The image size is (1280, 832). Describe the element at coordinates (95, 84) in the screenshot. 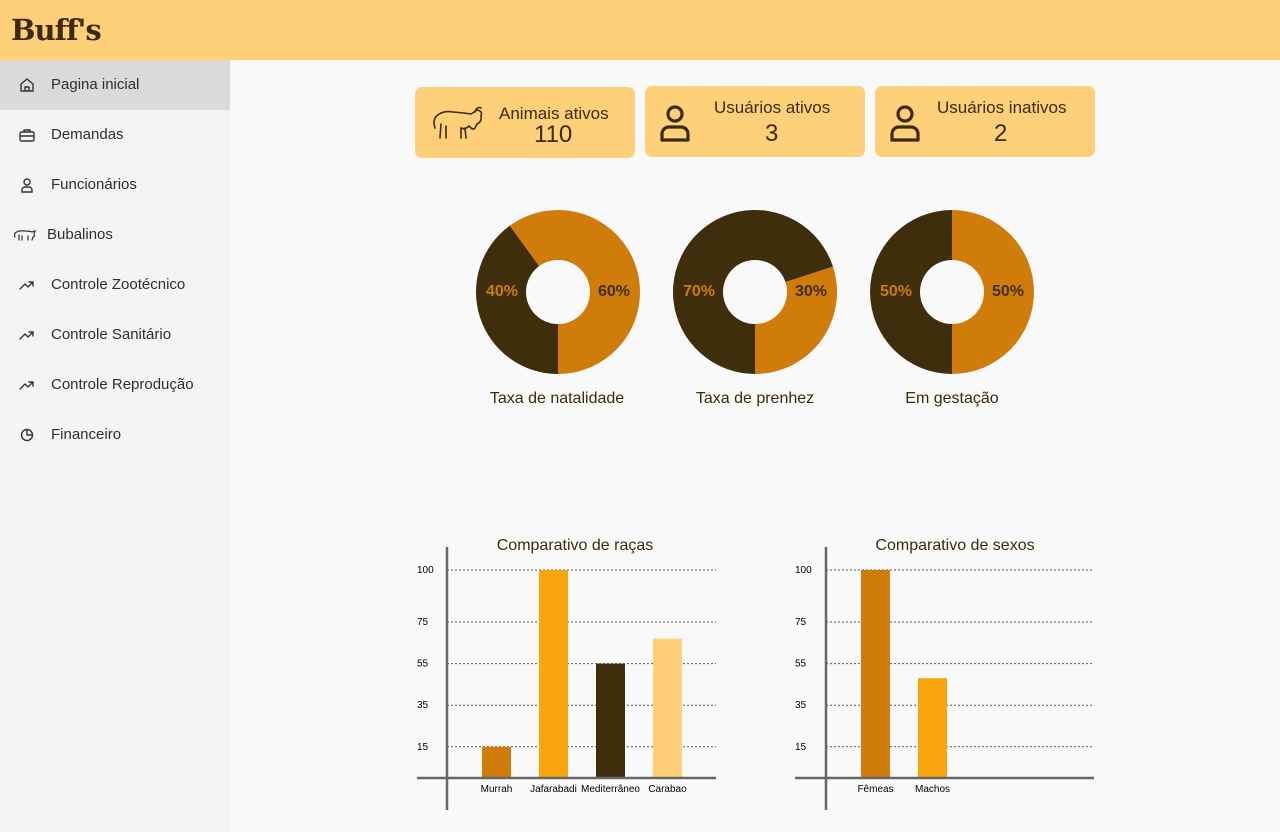

I see `sidebar-item-label: Pagina inicial` at that location.